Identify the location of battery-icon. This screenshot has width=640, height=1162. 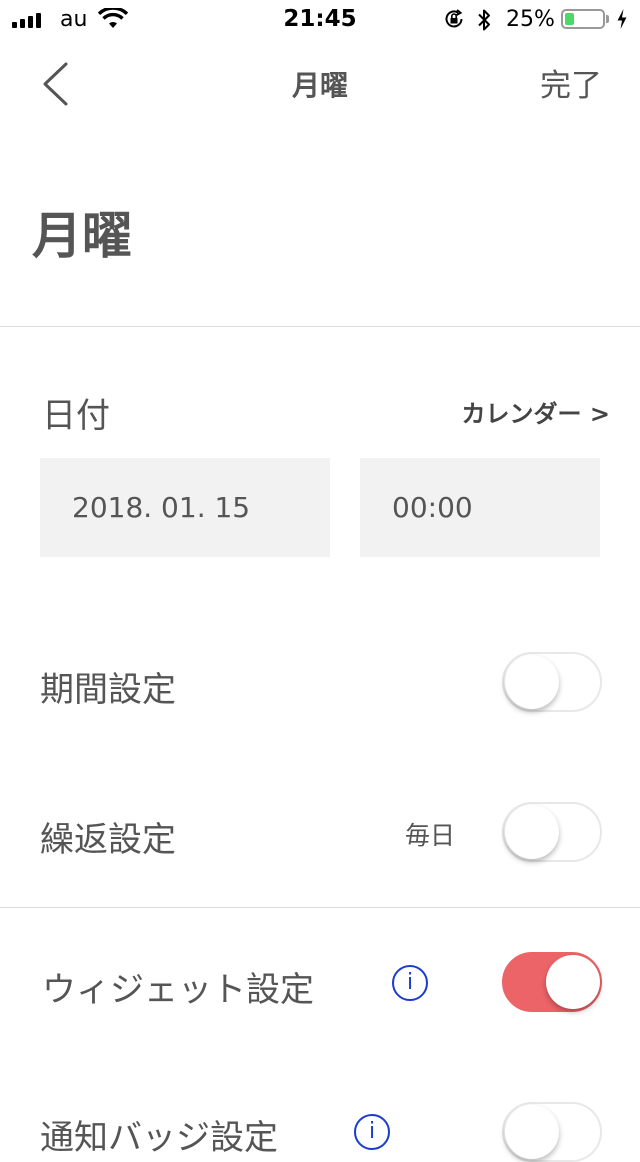
(583, 19).